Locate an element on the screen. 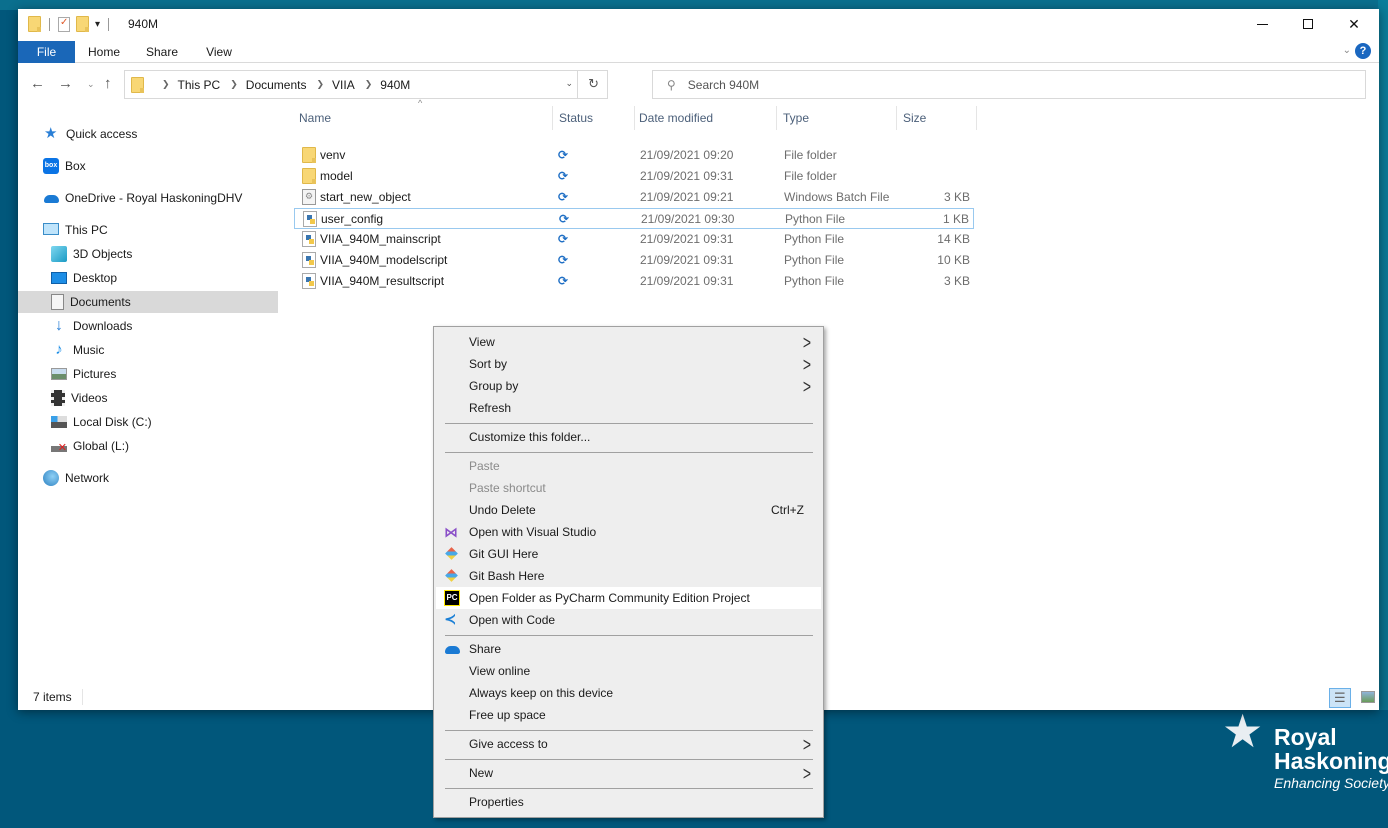 The height and width of the screenshot is (828, 1388). address-bar: ❯ This PC ❯ Documents ❯ VIIA ❯ 940M ⌄ ↻ is located at coordinates (366, 84).